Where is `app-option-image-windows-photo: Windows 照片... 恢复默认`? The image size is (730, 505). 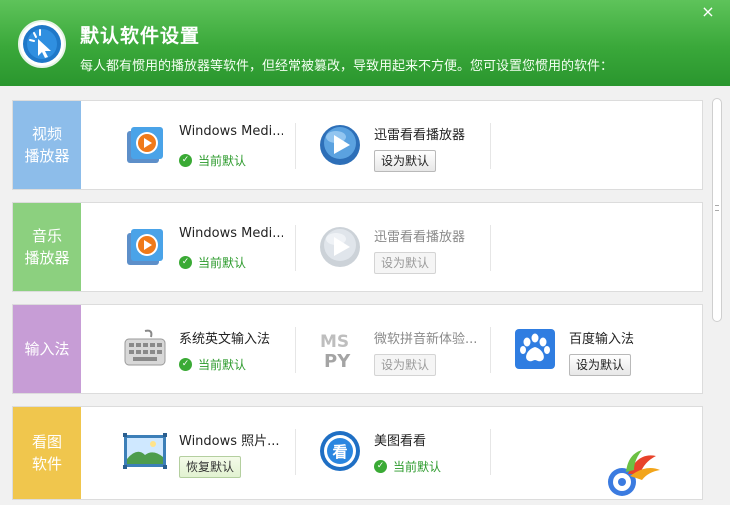
app-option-image-windows-photo: Windows 照片... 恢复默认 is located at coordinates (208, 451).